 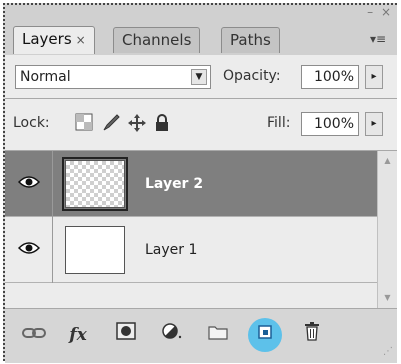 I want to click on layer-name: Layer 1, so click(x=171, y=250).